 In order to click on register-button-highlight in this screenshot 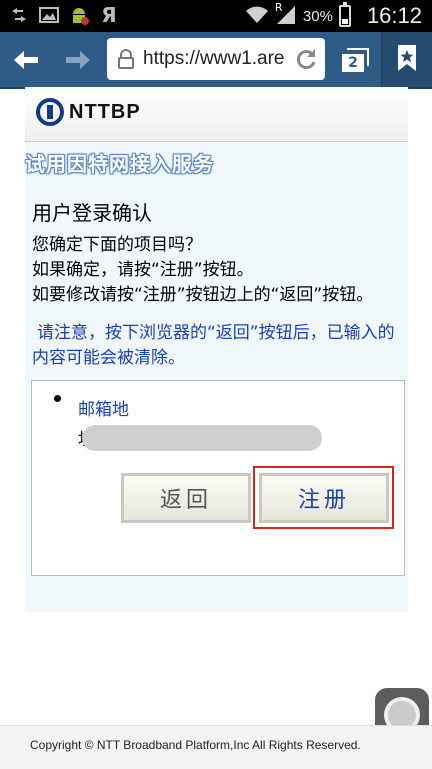, I will do `click(323, 497)`.